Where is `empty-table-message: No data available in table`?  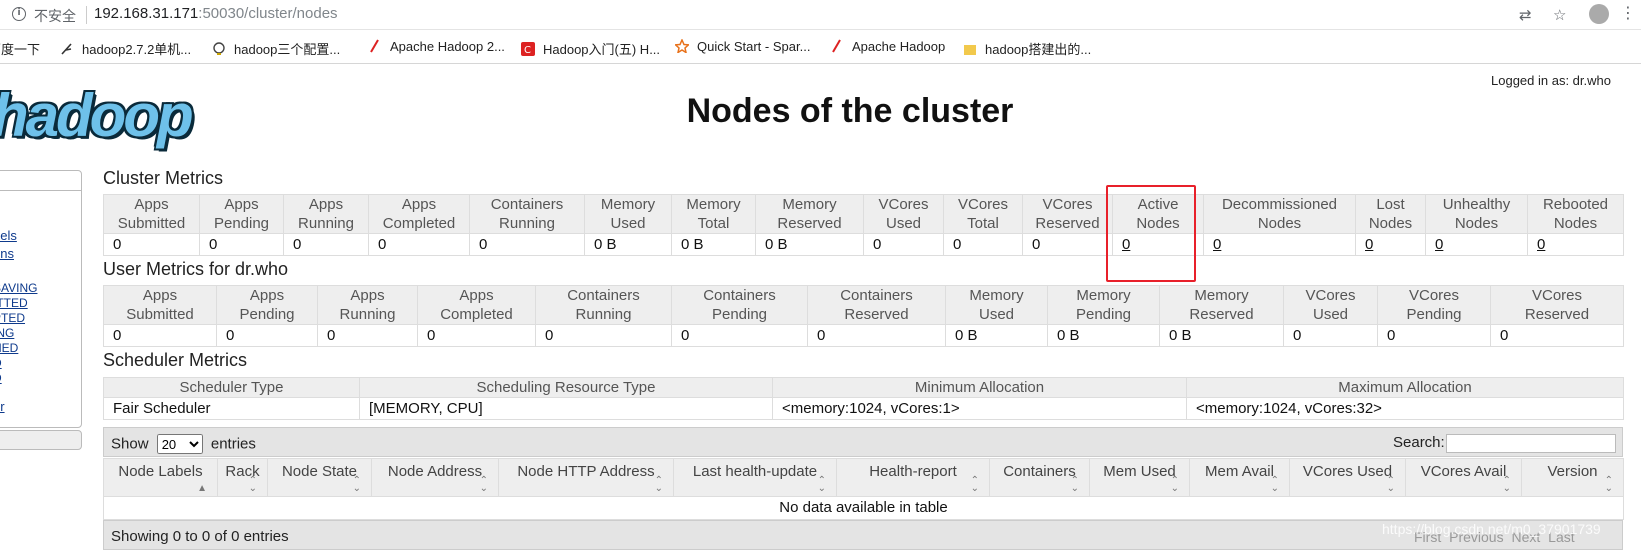
empty-table-message: No data available in table is located at coordinates (863, 508).